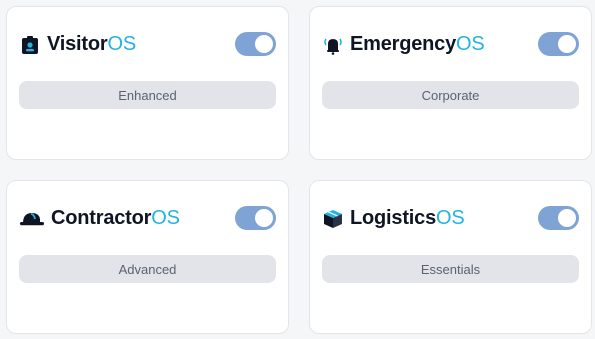 This screenshot has height=339, width=595. Describe the element at coordinates (417, 44) in the screenshot. I see `product-name: EmergencyOS` at that location.